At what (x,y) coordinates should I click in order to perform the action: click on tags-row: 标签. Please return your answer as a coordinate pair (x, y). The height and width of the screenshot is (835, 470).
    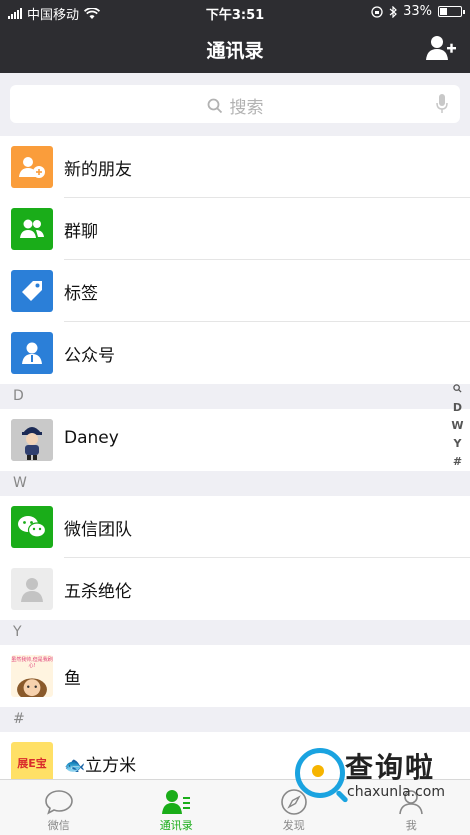
    Looking at the image, I should click on (235, 291).